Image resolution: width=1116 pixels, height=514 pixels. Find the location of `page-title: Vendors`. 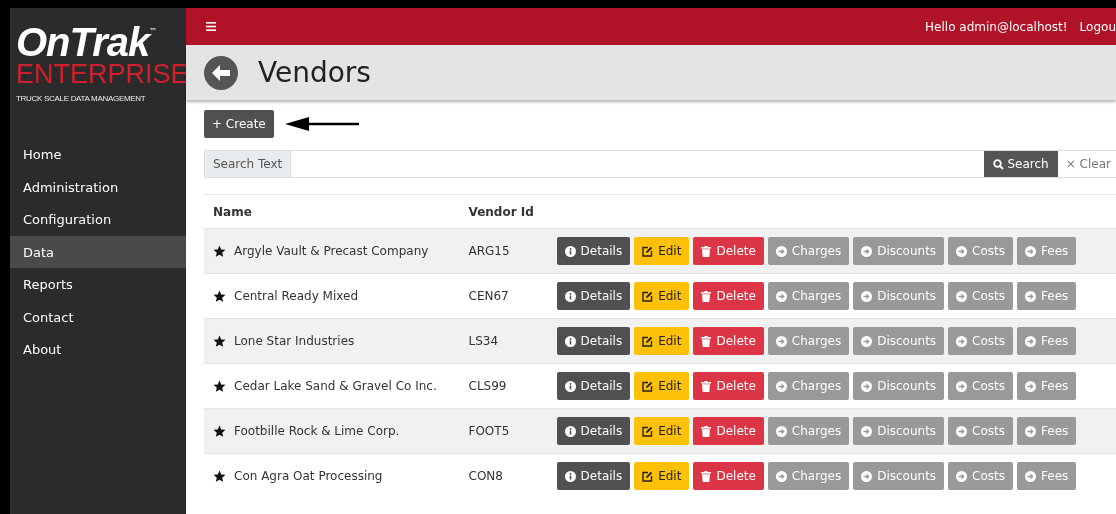

page-title: Vendors is located at coordinates (314, 72).